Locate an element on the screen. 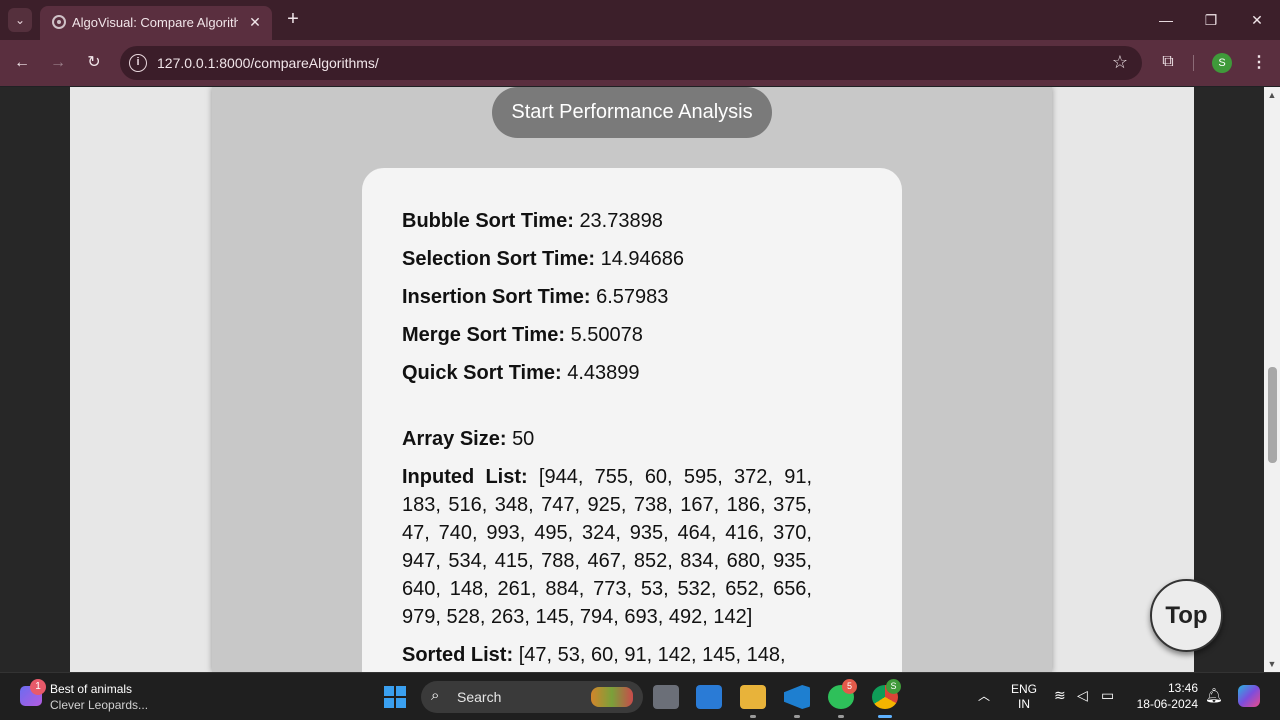 The height and width of the screenshot is (720, 1280). scroll-up-arrow-icon: ▲ is located at coordinates (1272, 95).